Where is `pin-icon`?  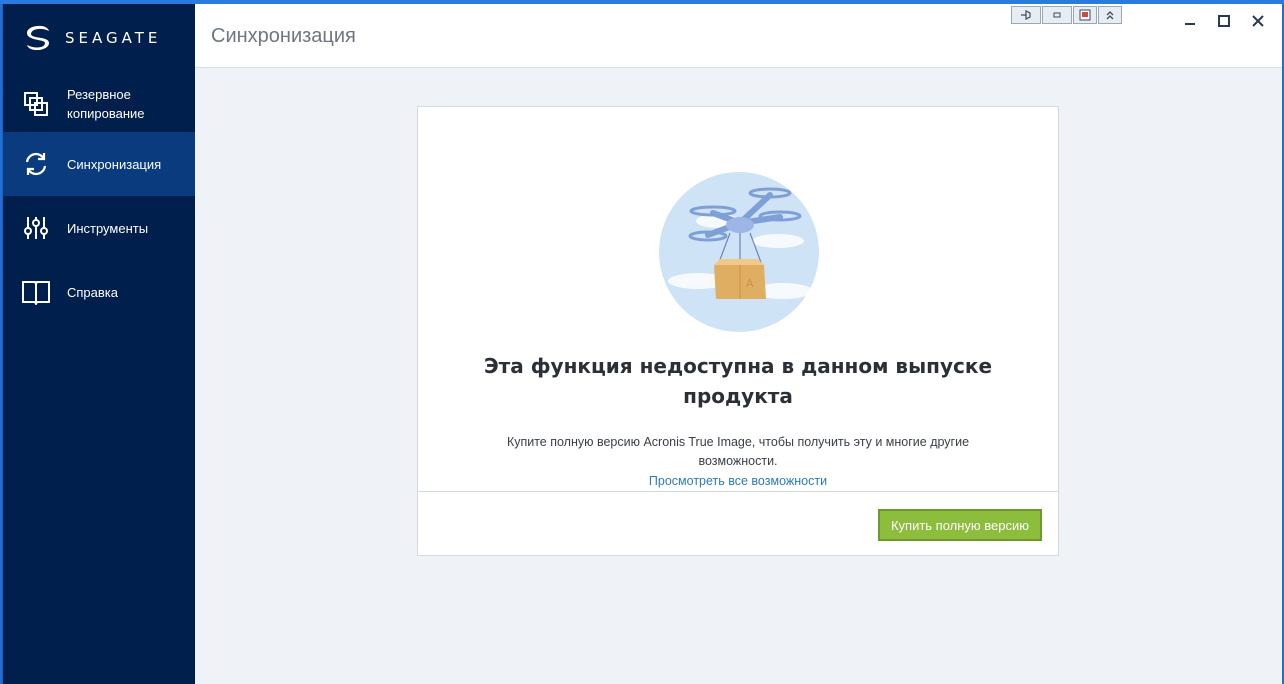
pin-icon is located at coordinates (1026, 15).